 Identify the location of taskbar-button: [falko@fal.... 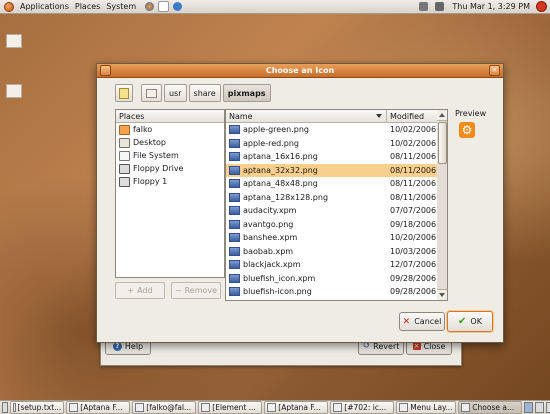
(164, 407).